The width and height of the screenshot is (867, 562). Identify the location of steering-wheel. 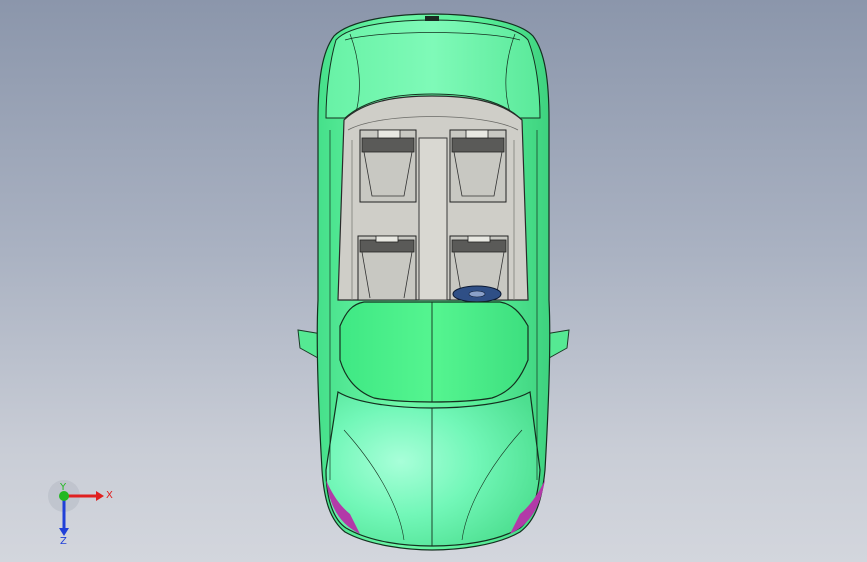
(477, 294).